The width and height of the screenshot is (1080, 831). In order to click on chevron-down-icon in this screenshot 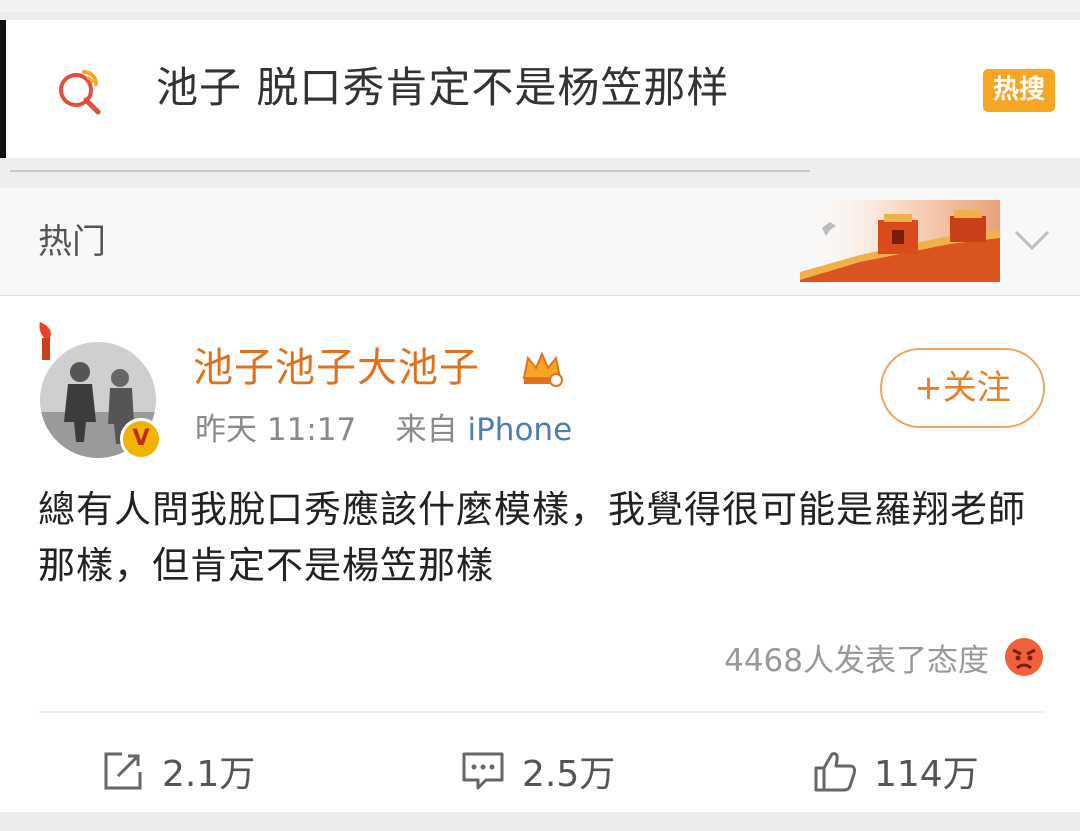, I will do `click(1032, 240)`.